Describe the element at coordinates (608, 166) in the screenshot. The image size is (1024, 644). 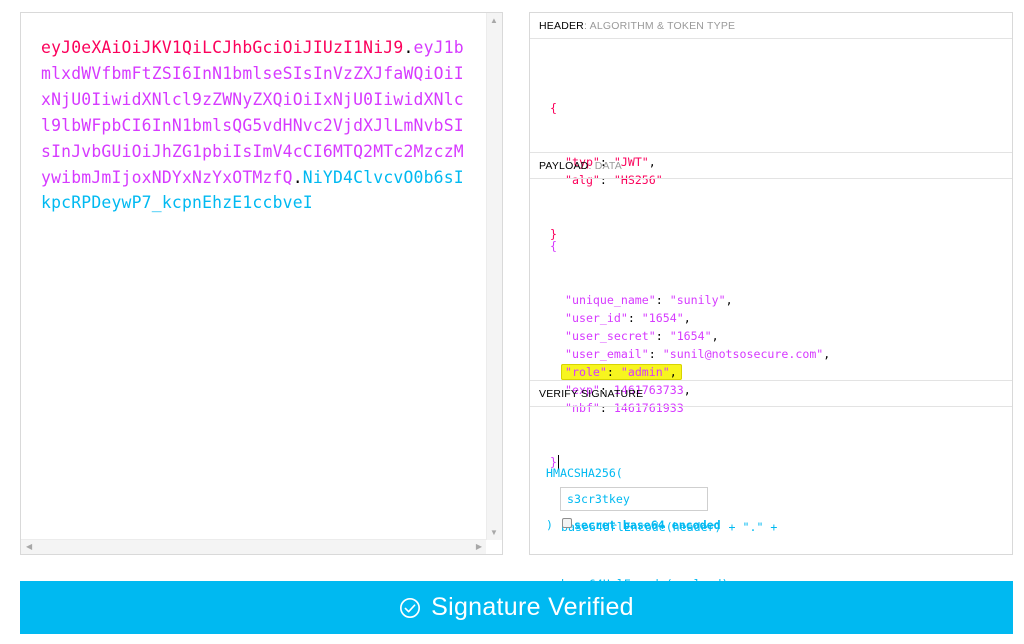
I see `payload-subtitle: DATA` at that location.